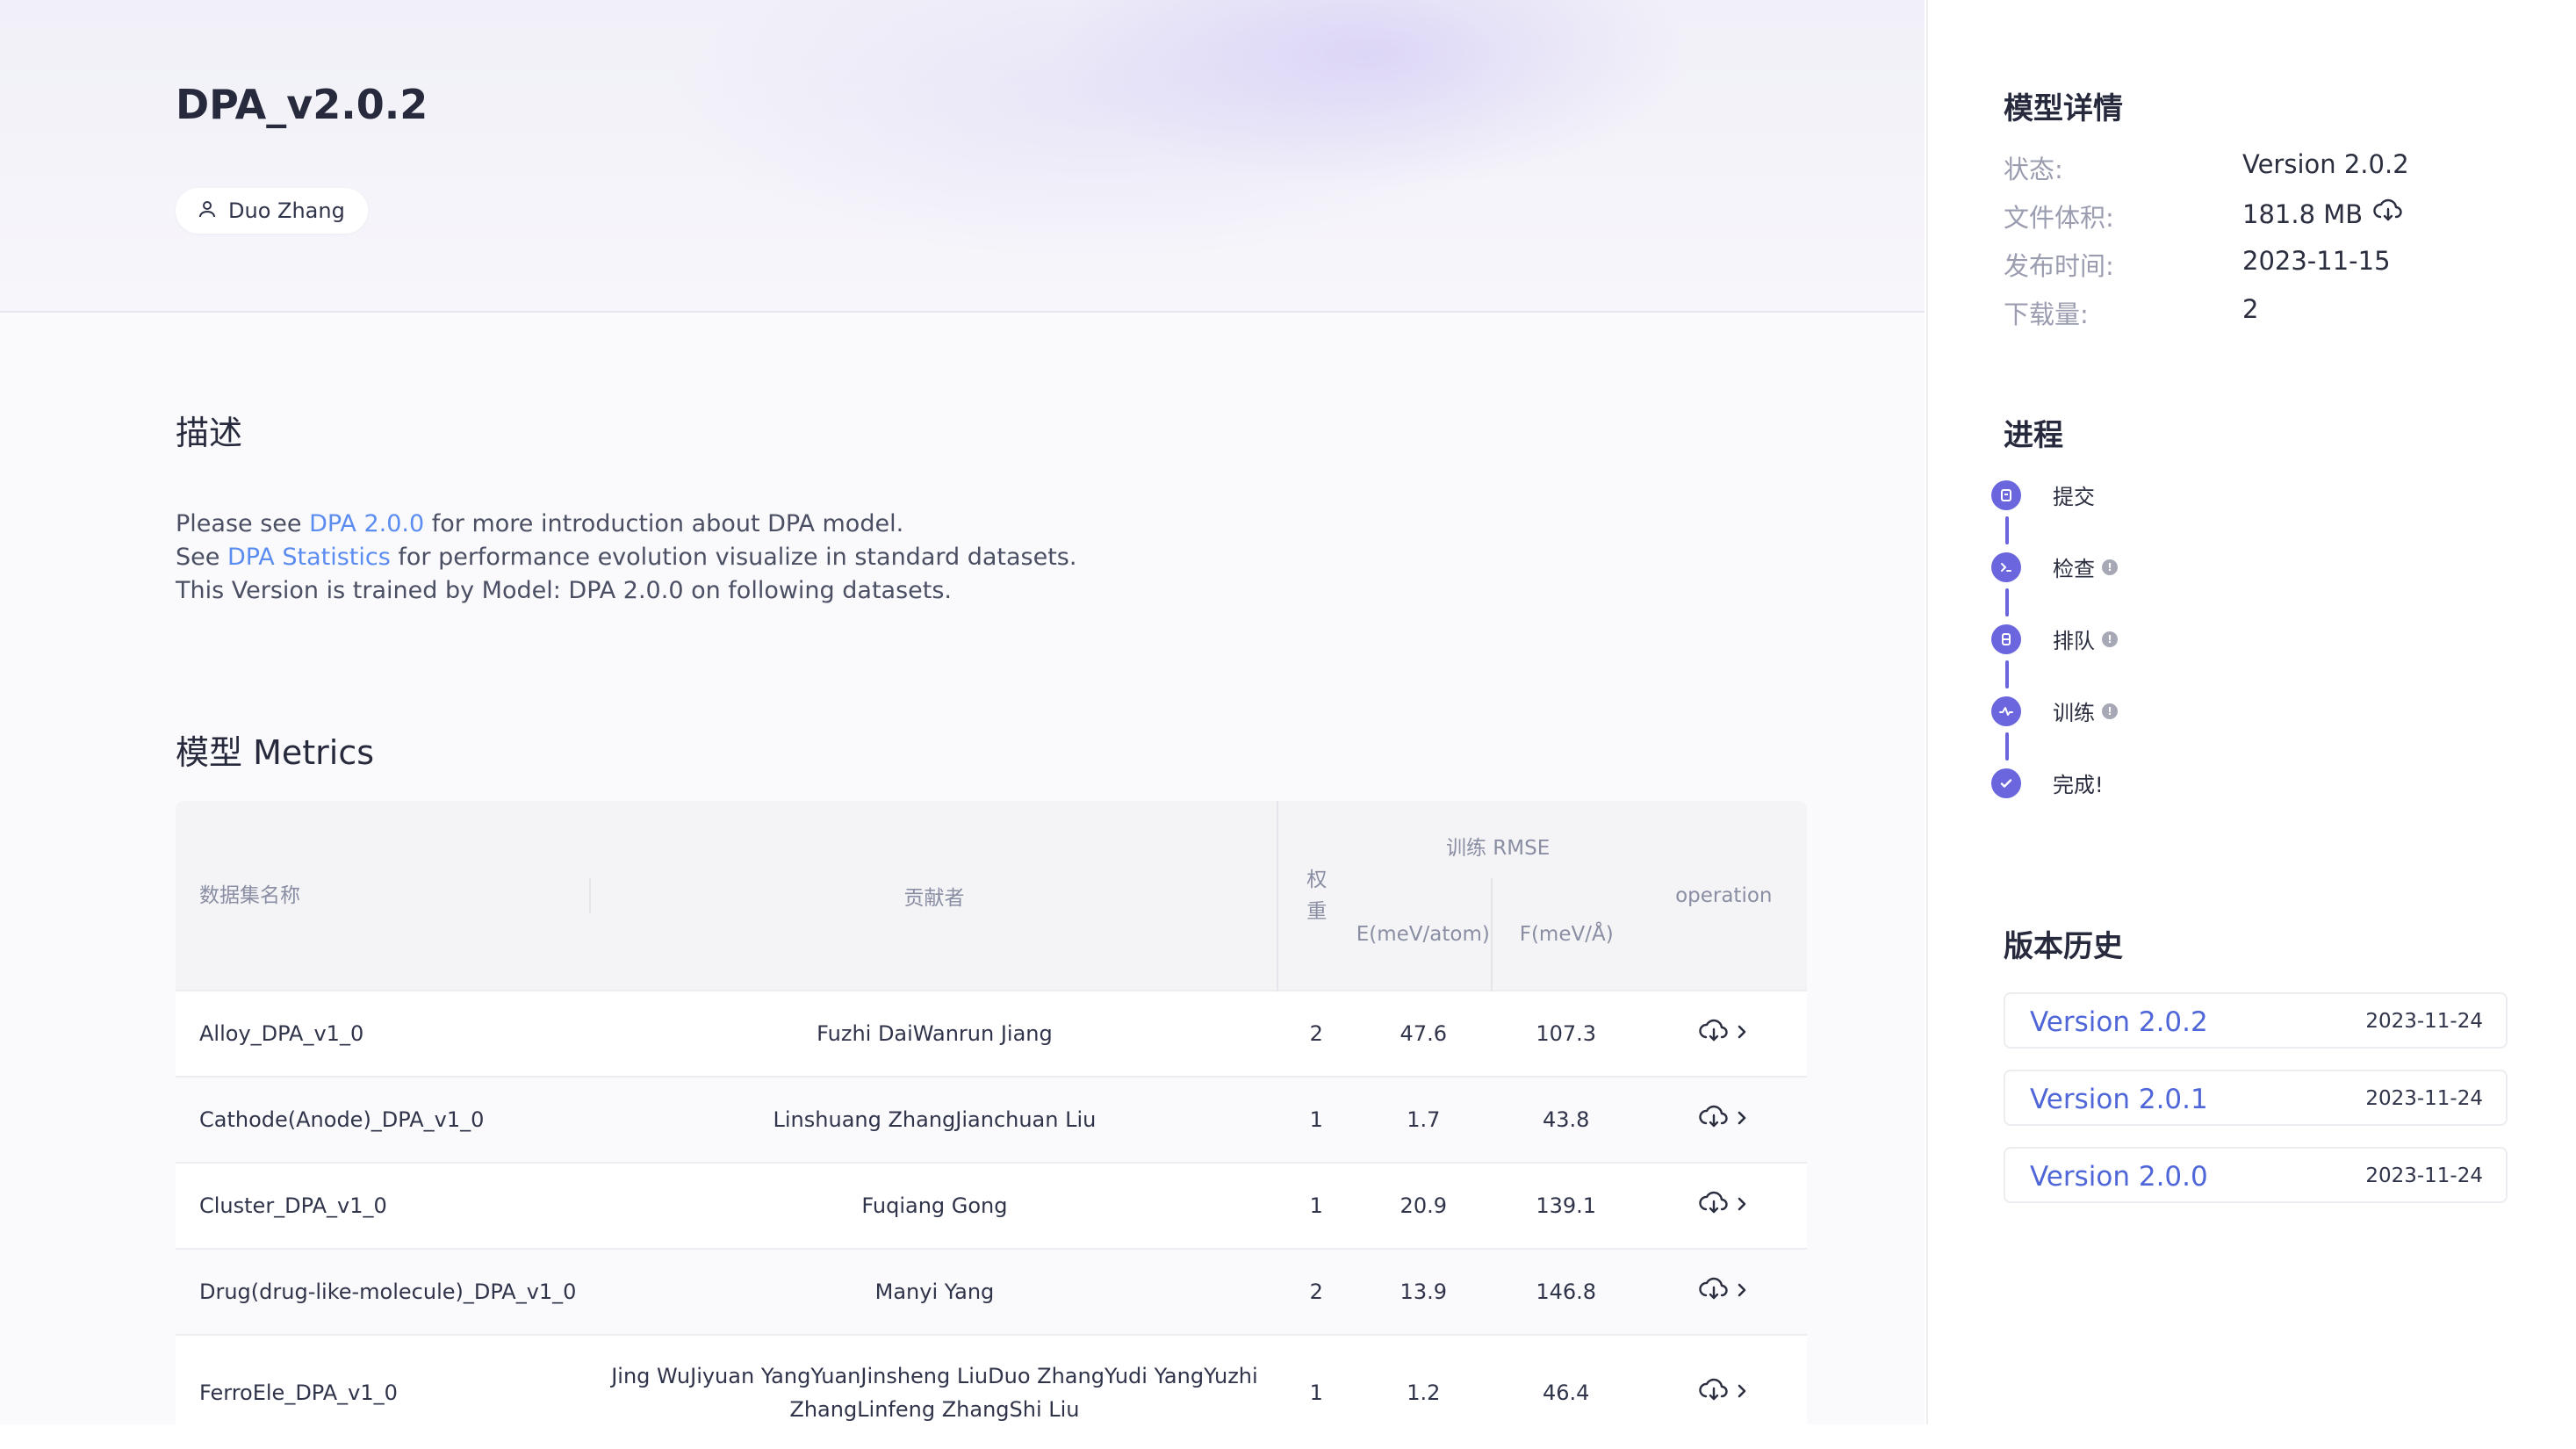 The height and width of the screenshot is (1449, 2576). Describe the element at coordinates (1566, 1391) in the screenshot. I see `cell-force: 46.4` at that location.